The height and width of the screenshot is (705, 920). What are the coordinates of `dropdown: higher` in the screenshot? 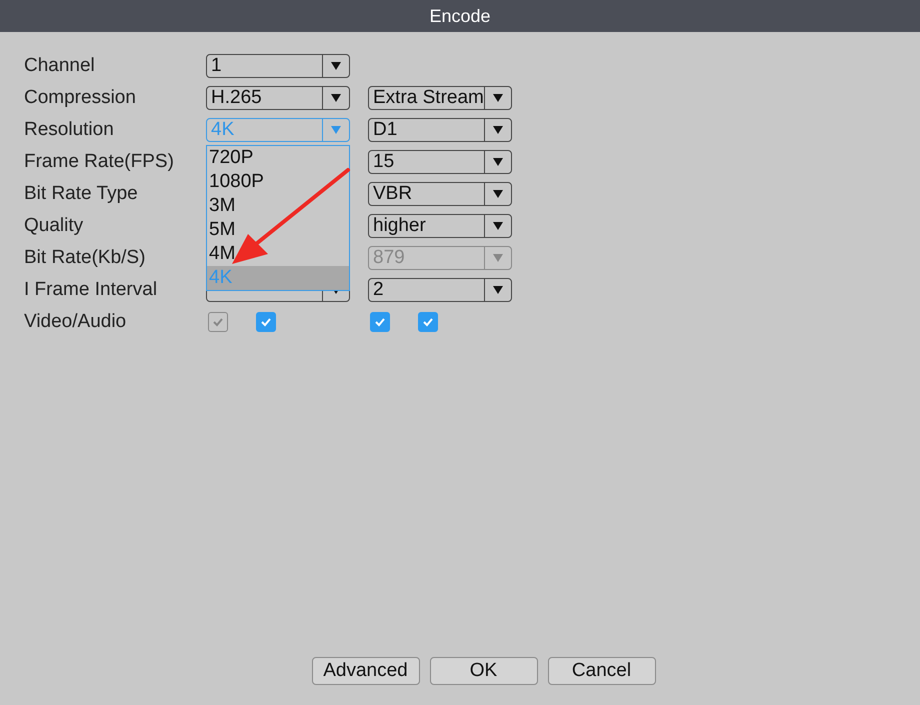 It's located at (440, 226).